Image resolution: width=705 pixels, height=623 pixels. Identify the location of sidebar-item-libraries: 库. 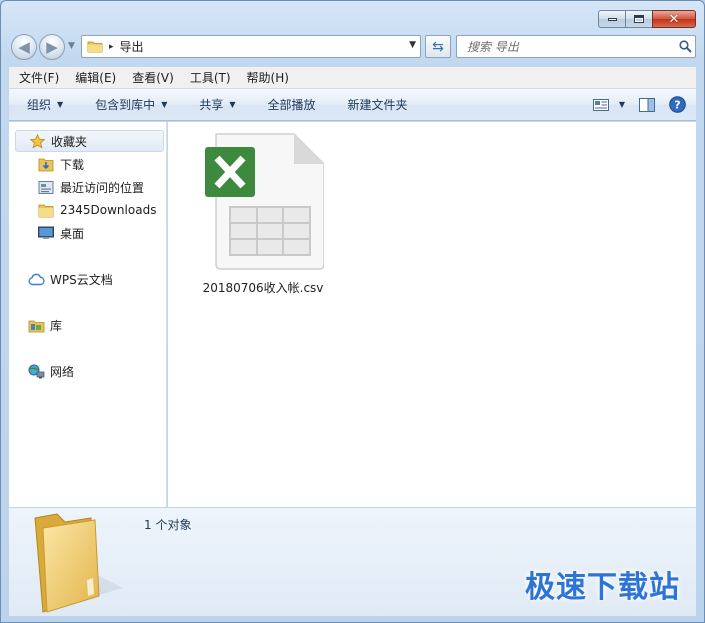
(44, 325).